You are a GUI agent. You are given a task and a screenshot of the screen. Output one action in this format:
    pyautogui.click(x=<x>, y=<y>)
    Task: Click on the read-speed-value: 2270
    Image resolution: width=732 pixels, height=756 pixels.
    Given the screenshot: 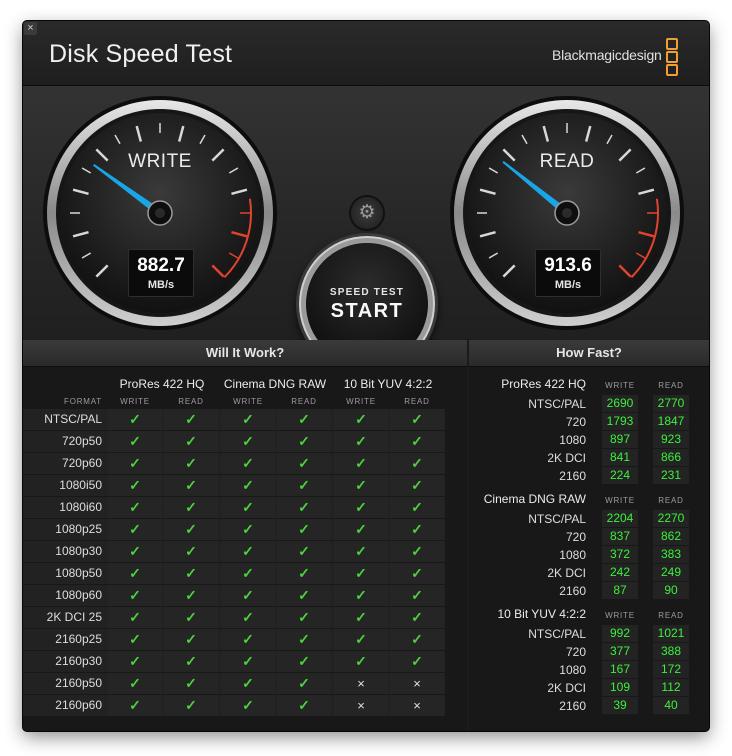 What is the action you would take?
    pyautogui.click(x=671, y=518)
    